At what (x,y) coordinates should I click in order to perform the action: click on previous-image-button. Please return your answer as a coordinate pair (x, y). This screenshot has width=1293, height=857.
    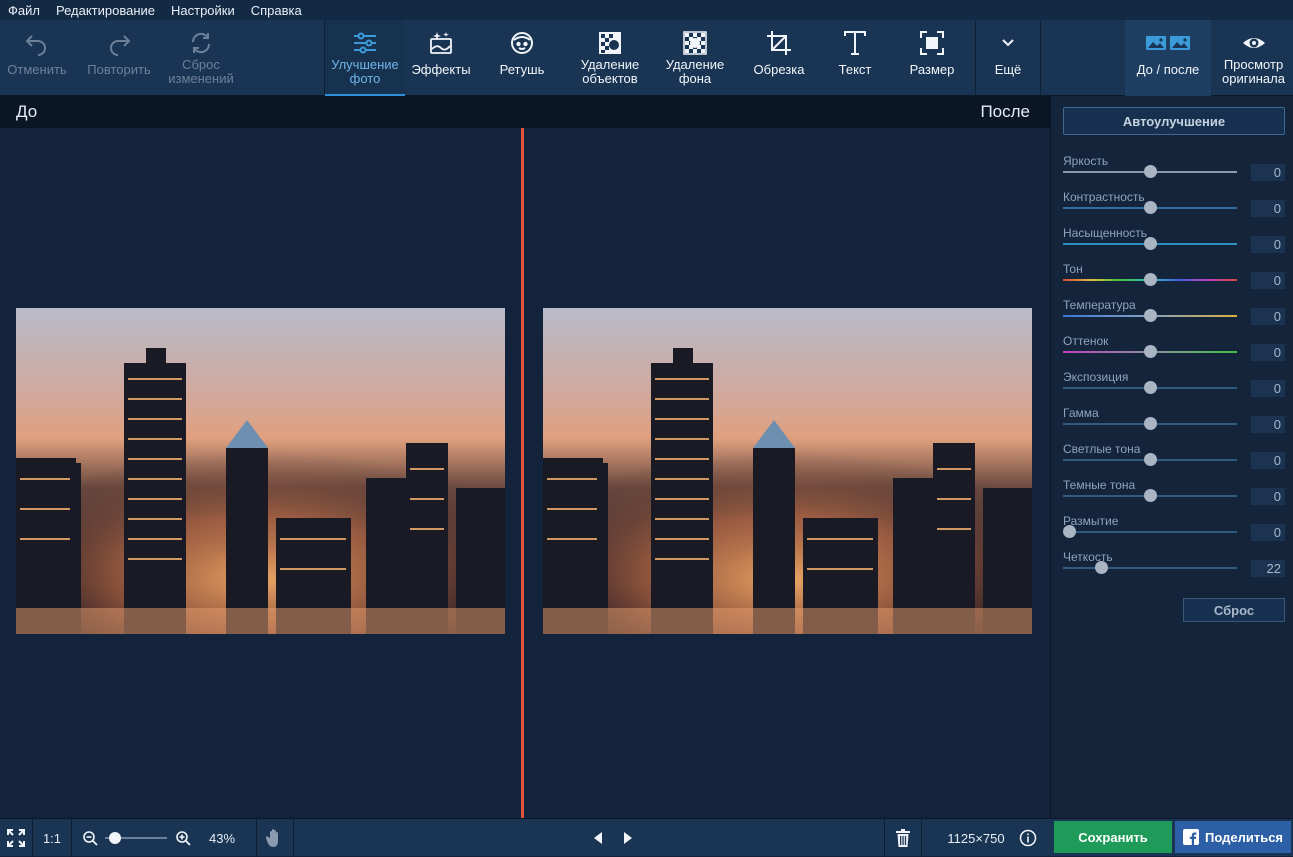
    Looking at the image, I should click on (598, 838).